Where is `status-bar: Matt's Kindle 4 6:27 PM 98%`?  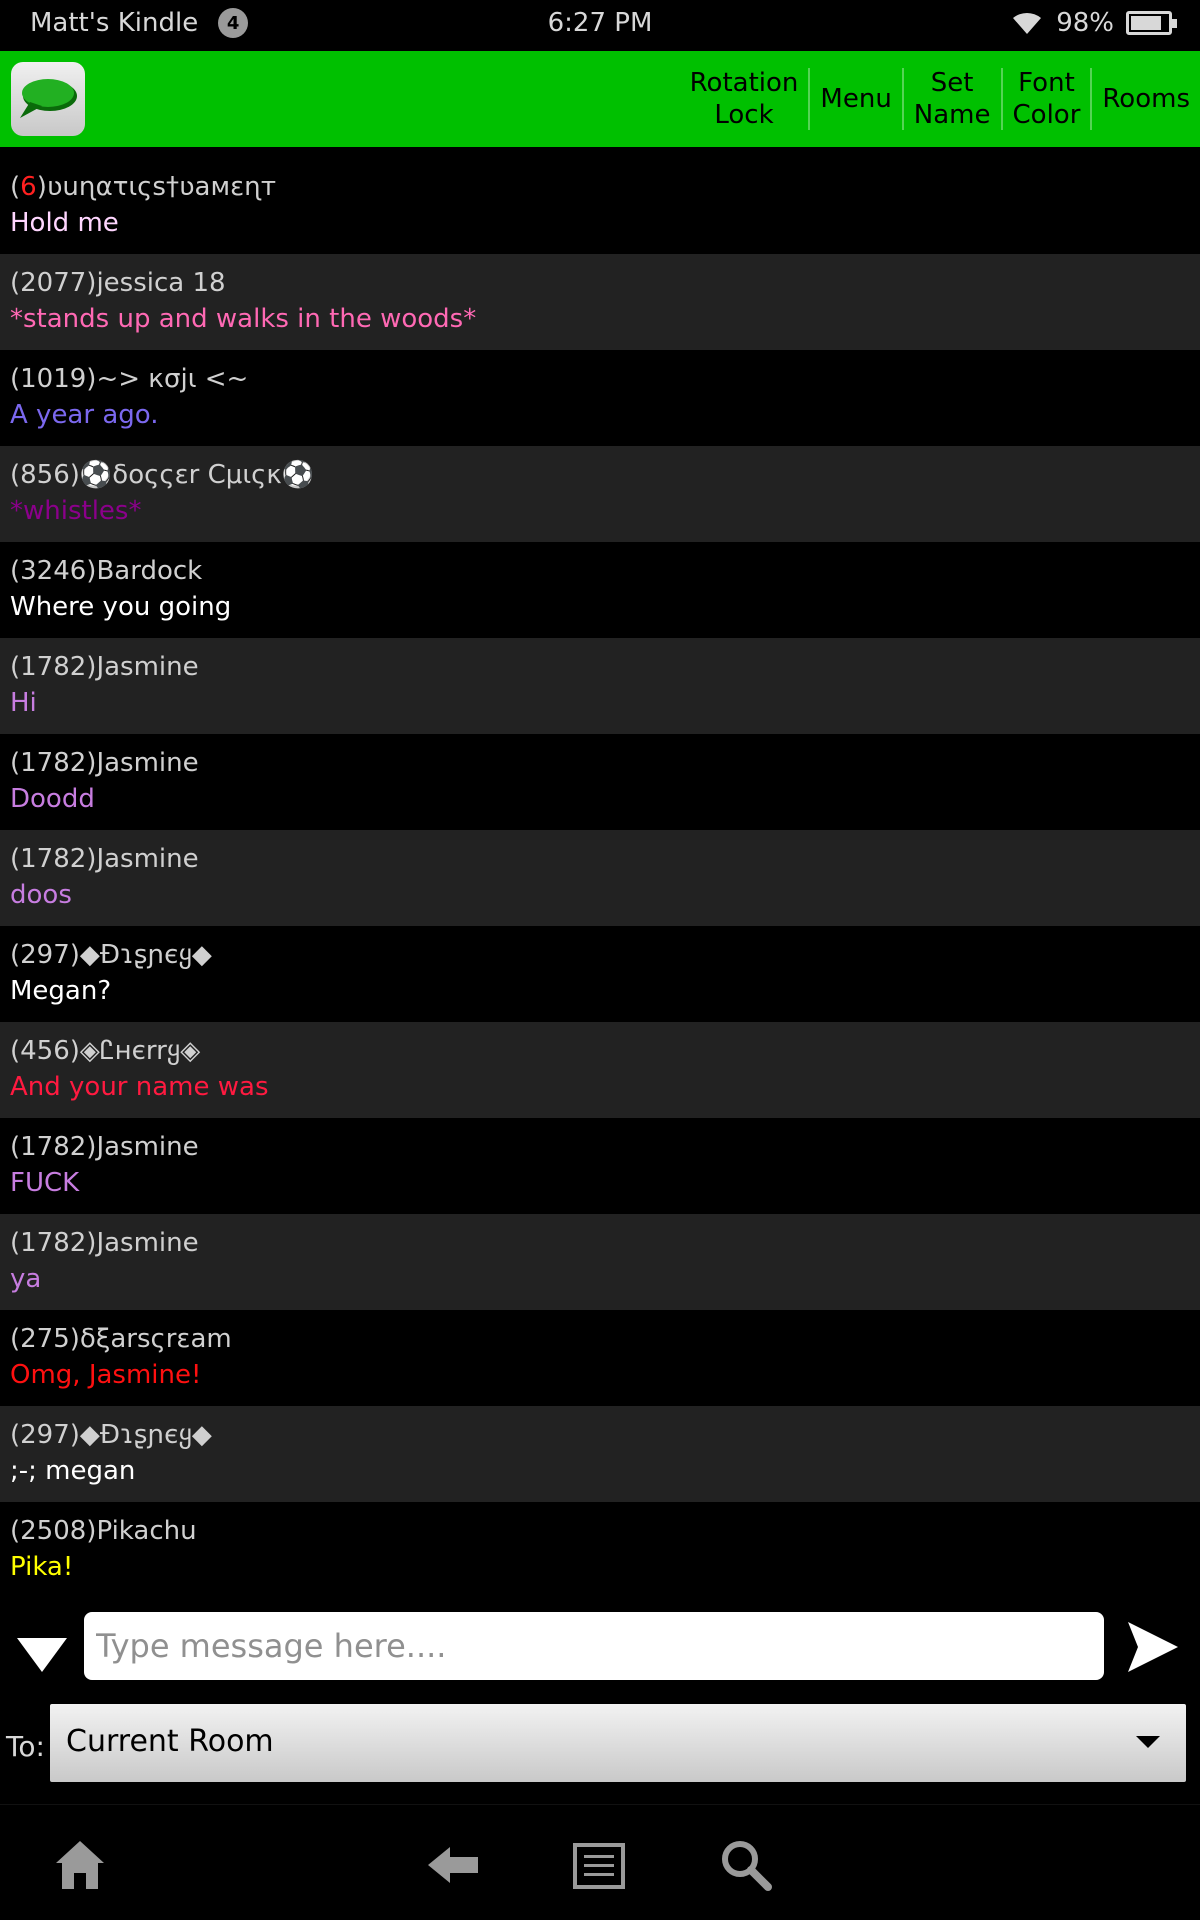 status-bar: Matt's Kindle 4 6:27 PM 98% is located at coordinates (600, 25).